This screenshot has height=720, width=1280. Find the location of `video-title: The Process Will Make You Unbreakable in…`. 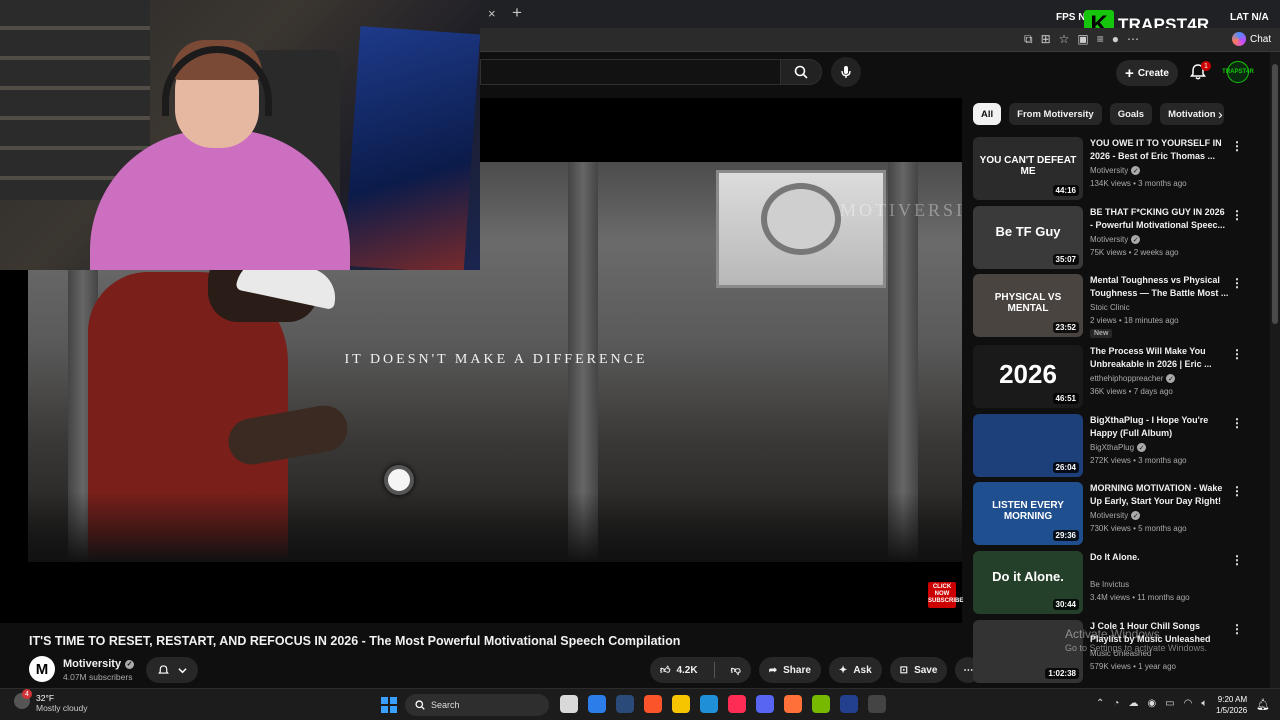

video-title: The Process Will Make You Unbreakable in… is located at coordinates (1160, 358).